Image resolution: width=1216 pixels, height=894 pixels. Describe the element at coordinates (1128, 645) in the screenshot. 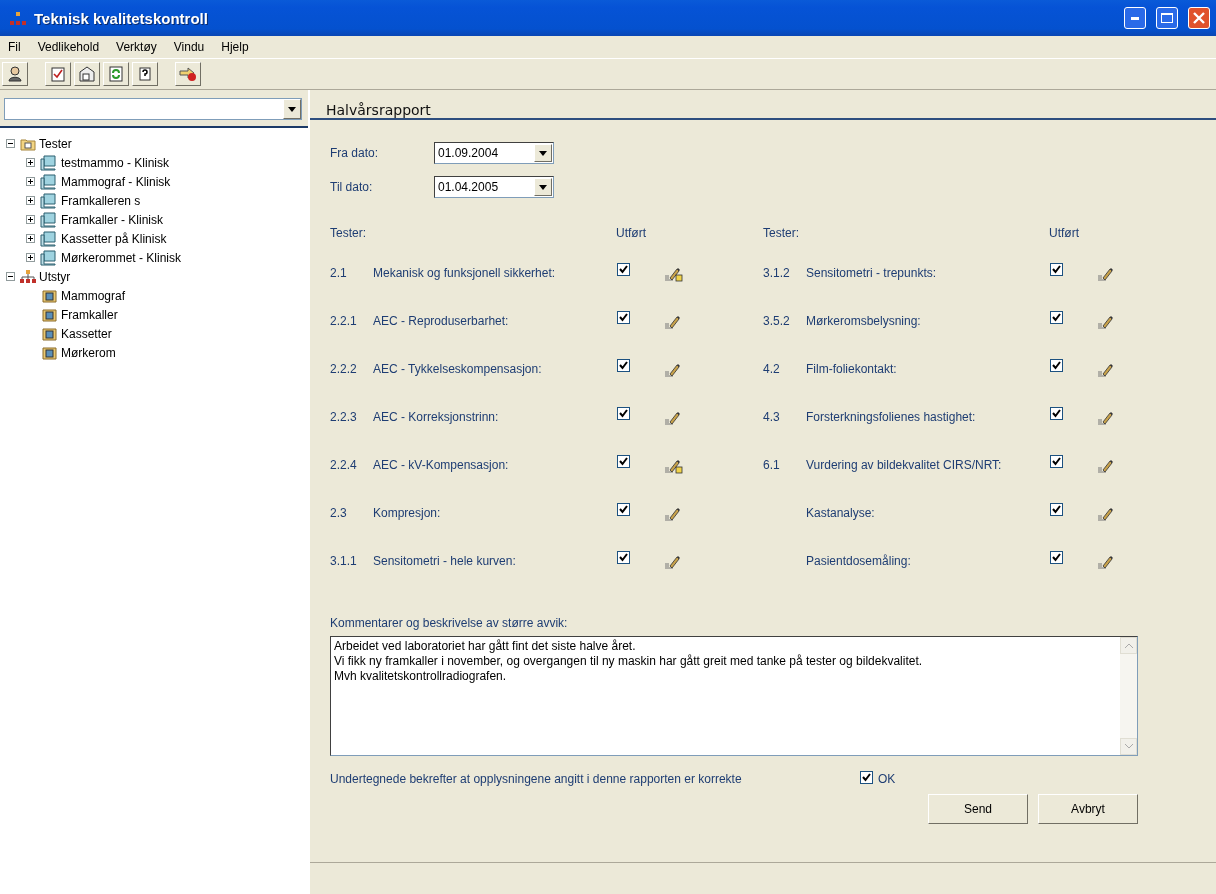

I see `scroll-up-icon` at that location.